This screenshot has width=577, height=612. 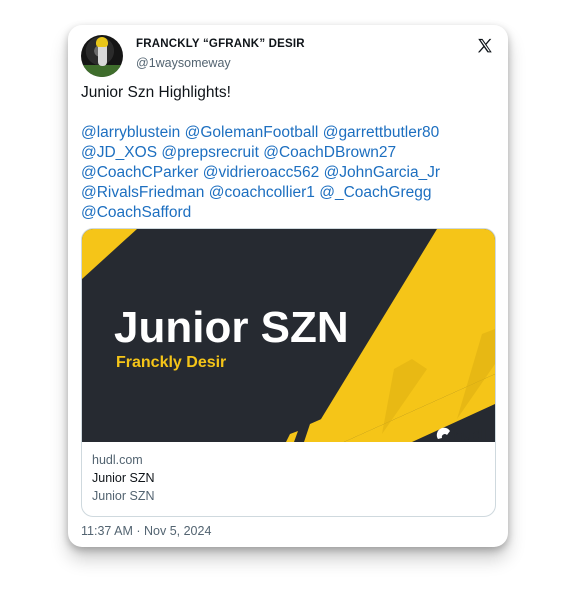 What do you see at coordinates (142, 192) in the screenshot?
I see `mention-link: @RivalsFriedman` at bounding box center [142, 192].